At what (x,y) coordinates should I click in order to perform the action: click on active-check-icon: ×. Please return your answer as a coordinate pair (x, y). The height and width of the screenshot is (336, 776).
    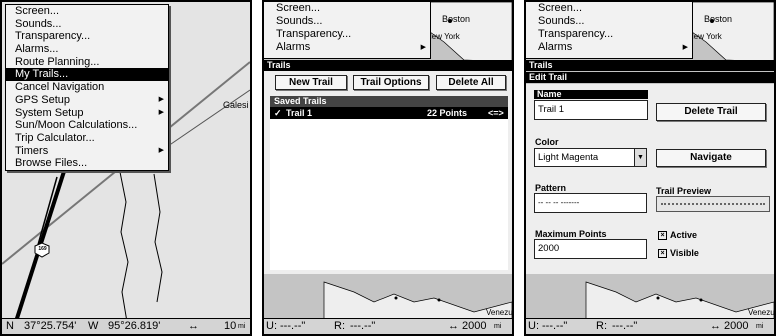
    Looking at the image, I should click on (662, 236).